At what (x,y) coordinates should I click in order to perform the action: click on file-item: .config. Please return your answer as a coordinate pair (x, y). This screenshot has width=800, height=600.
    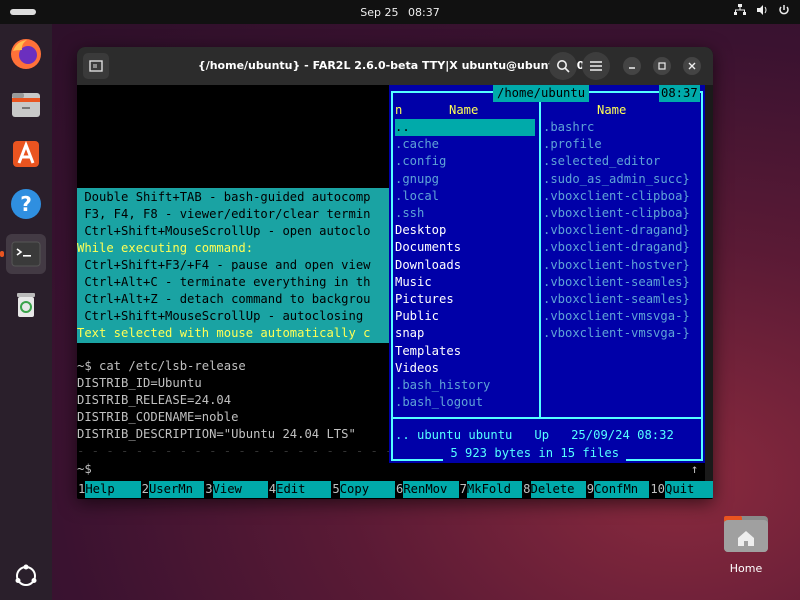
    Looking at the image, I should click on (420, 161).